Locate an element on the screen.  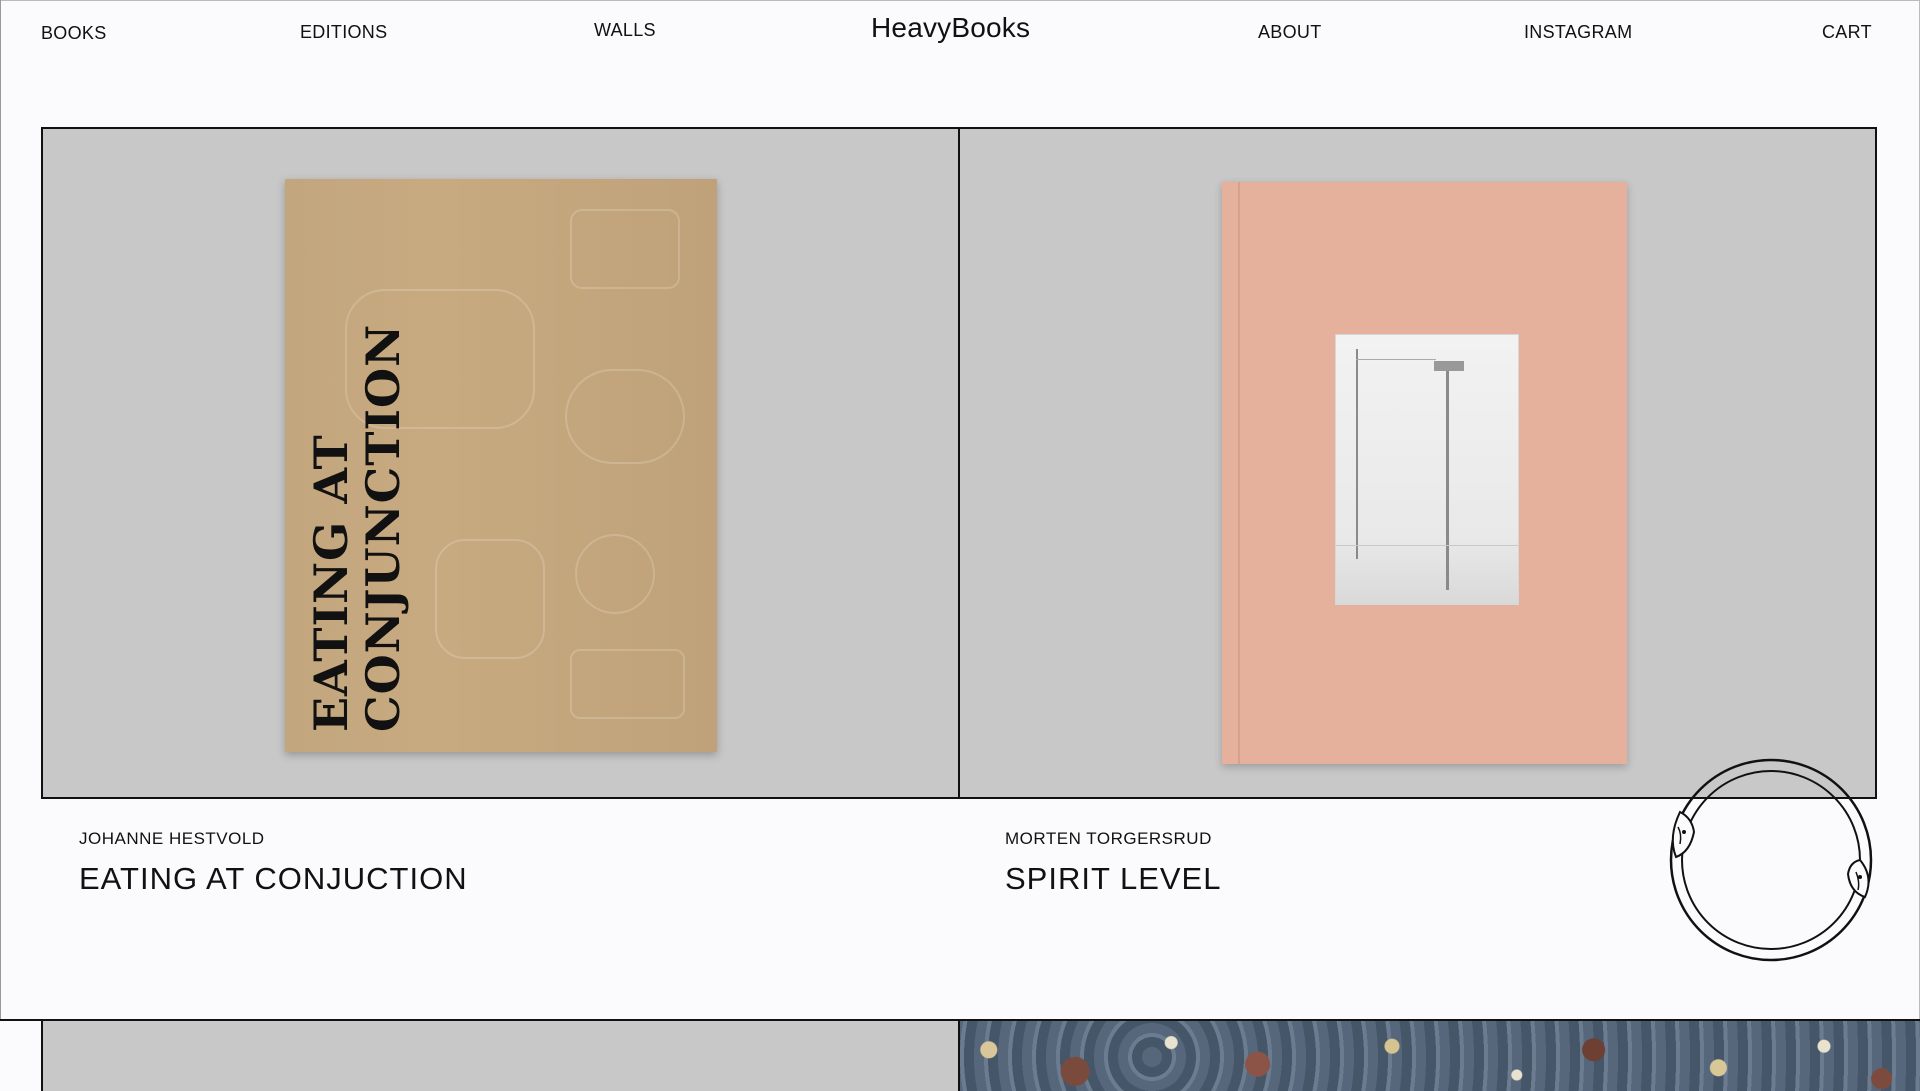
next-product-row is located at coordinates (960, 1055).